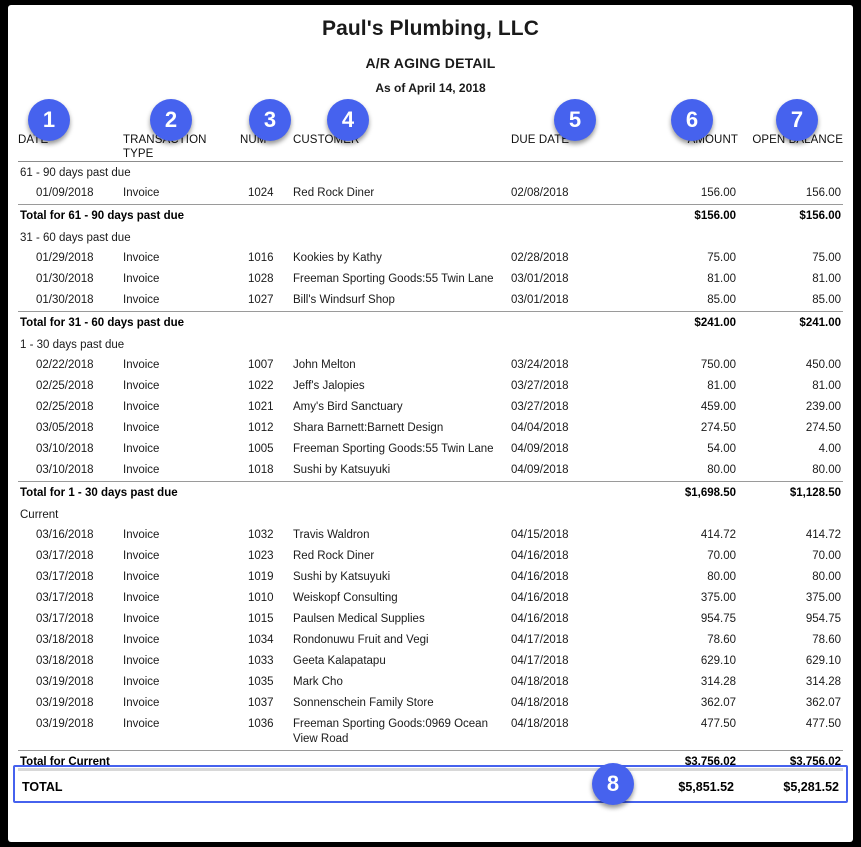 The width and height of the screenshot is (861, 847). What do you see at coordinates (339, 661) in the screenshot?
I see `cell-customer: Geeta Kalapatapu` at bounding box center [339, 661].